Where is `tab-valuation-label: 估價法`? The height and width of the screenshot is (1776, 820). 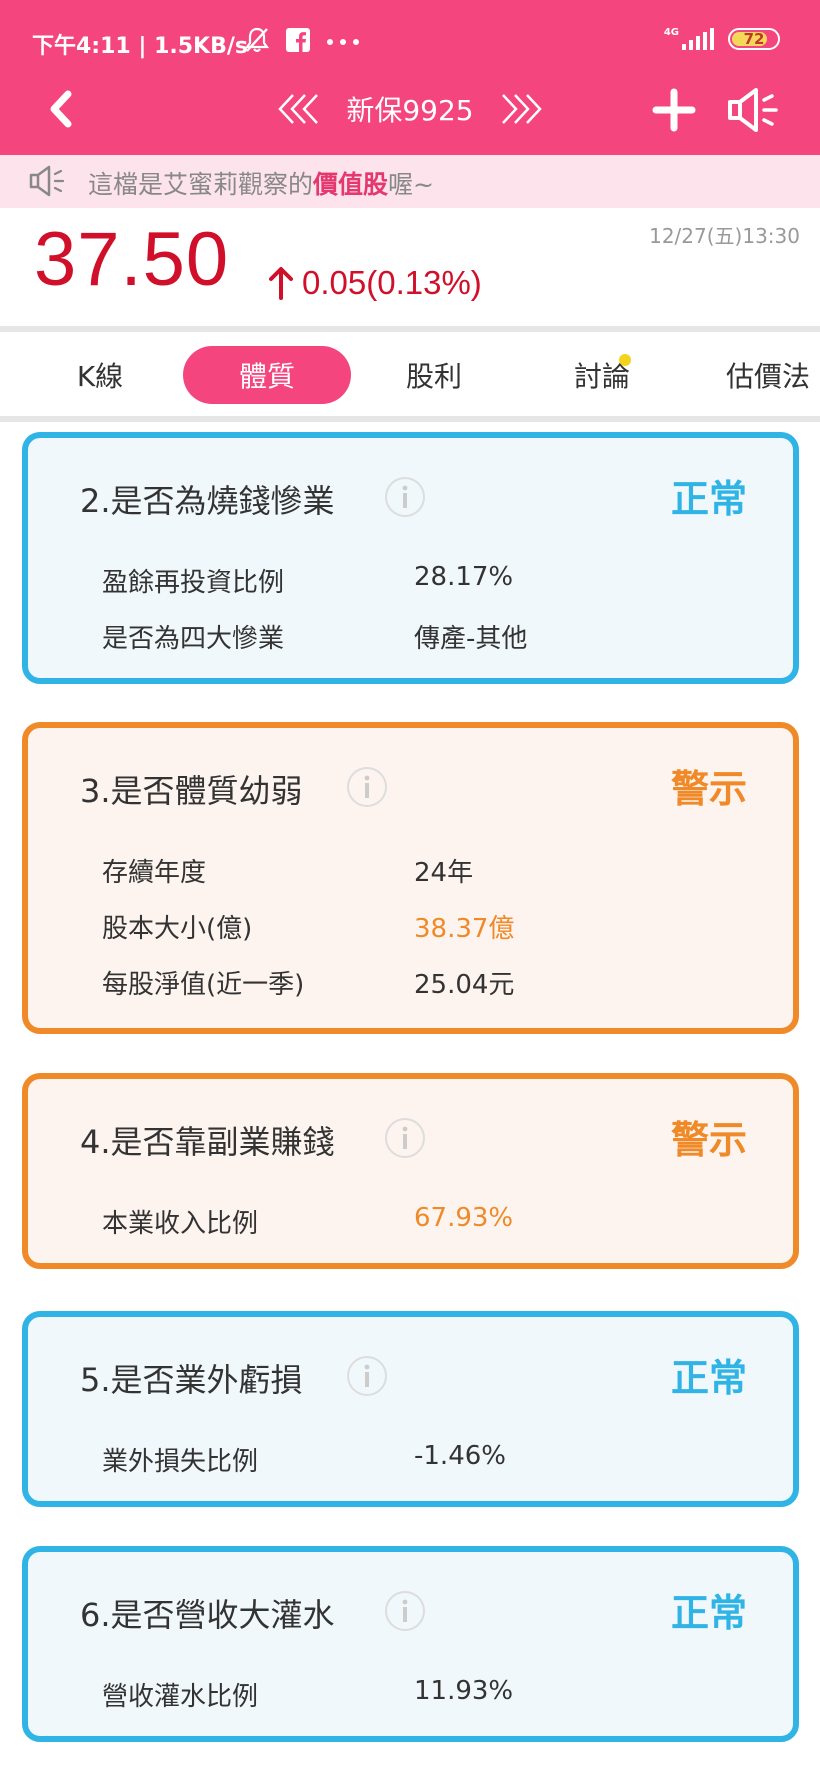
tab-valuation-label: 估價法 is located at coordinates (768, 376).